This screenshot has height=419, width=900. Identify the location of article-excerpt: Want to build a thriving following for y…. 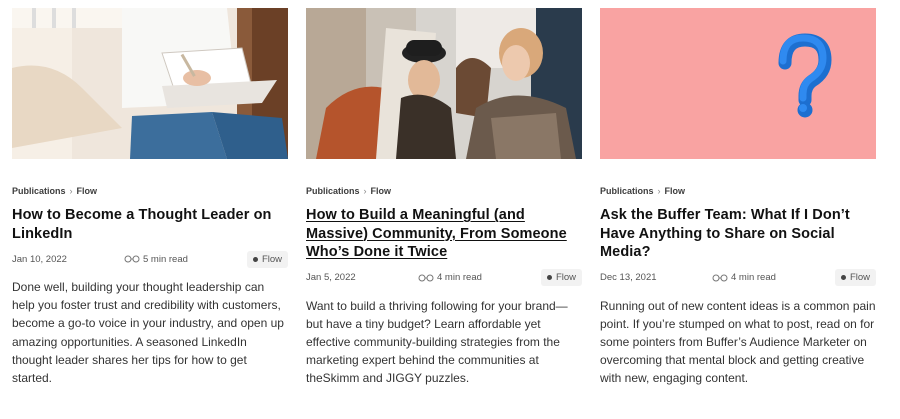
(437, 342).